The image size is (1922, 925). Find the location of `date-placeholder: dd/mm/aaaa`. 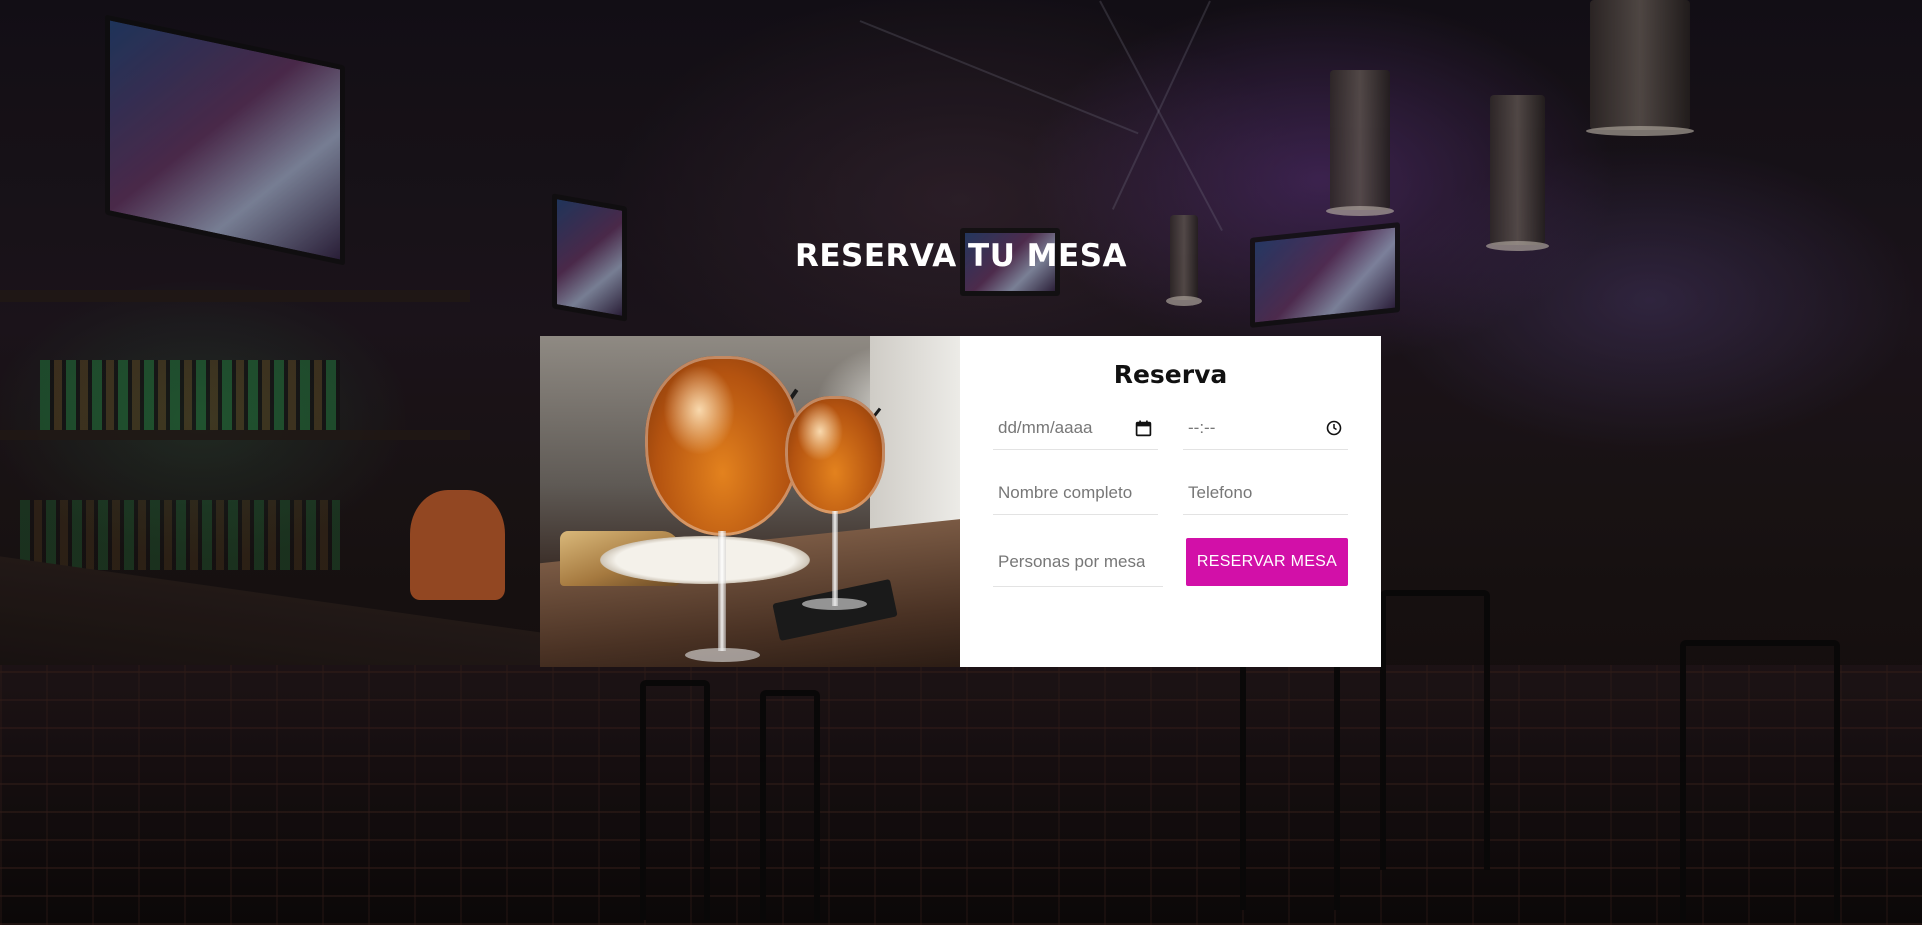

date-placeholder: dd/mm/aaaa is located at coordinates (1045, 427).